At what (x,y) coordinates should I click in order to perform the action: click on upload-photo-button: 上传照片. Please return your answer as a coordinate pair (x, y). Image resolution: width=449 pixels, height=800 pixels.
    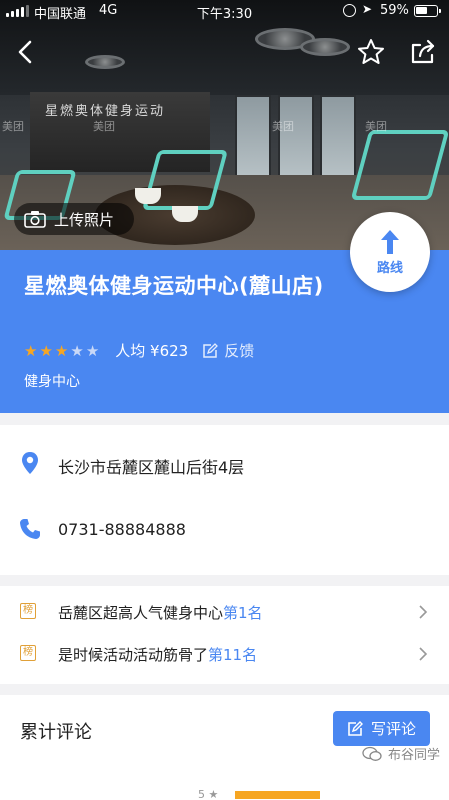
    Looking at the image, I should click on (74, 219).